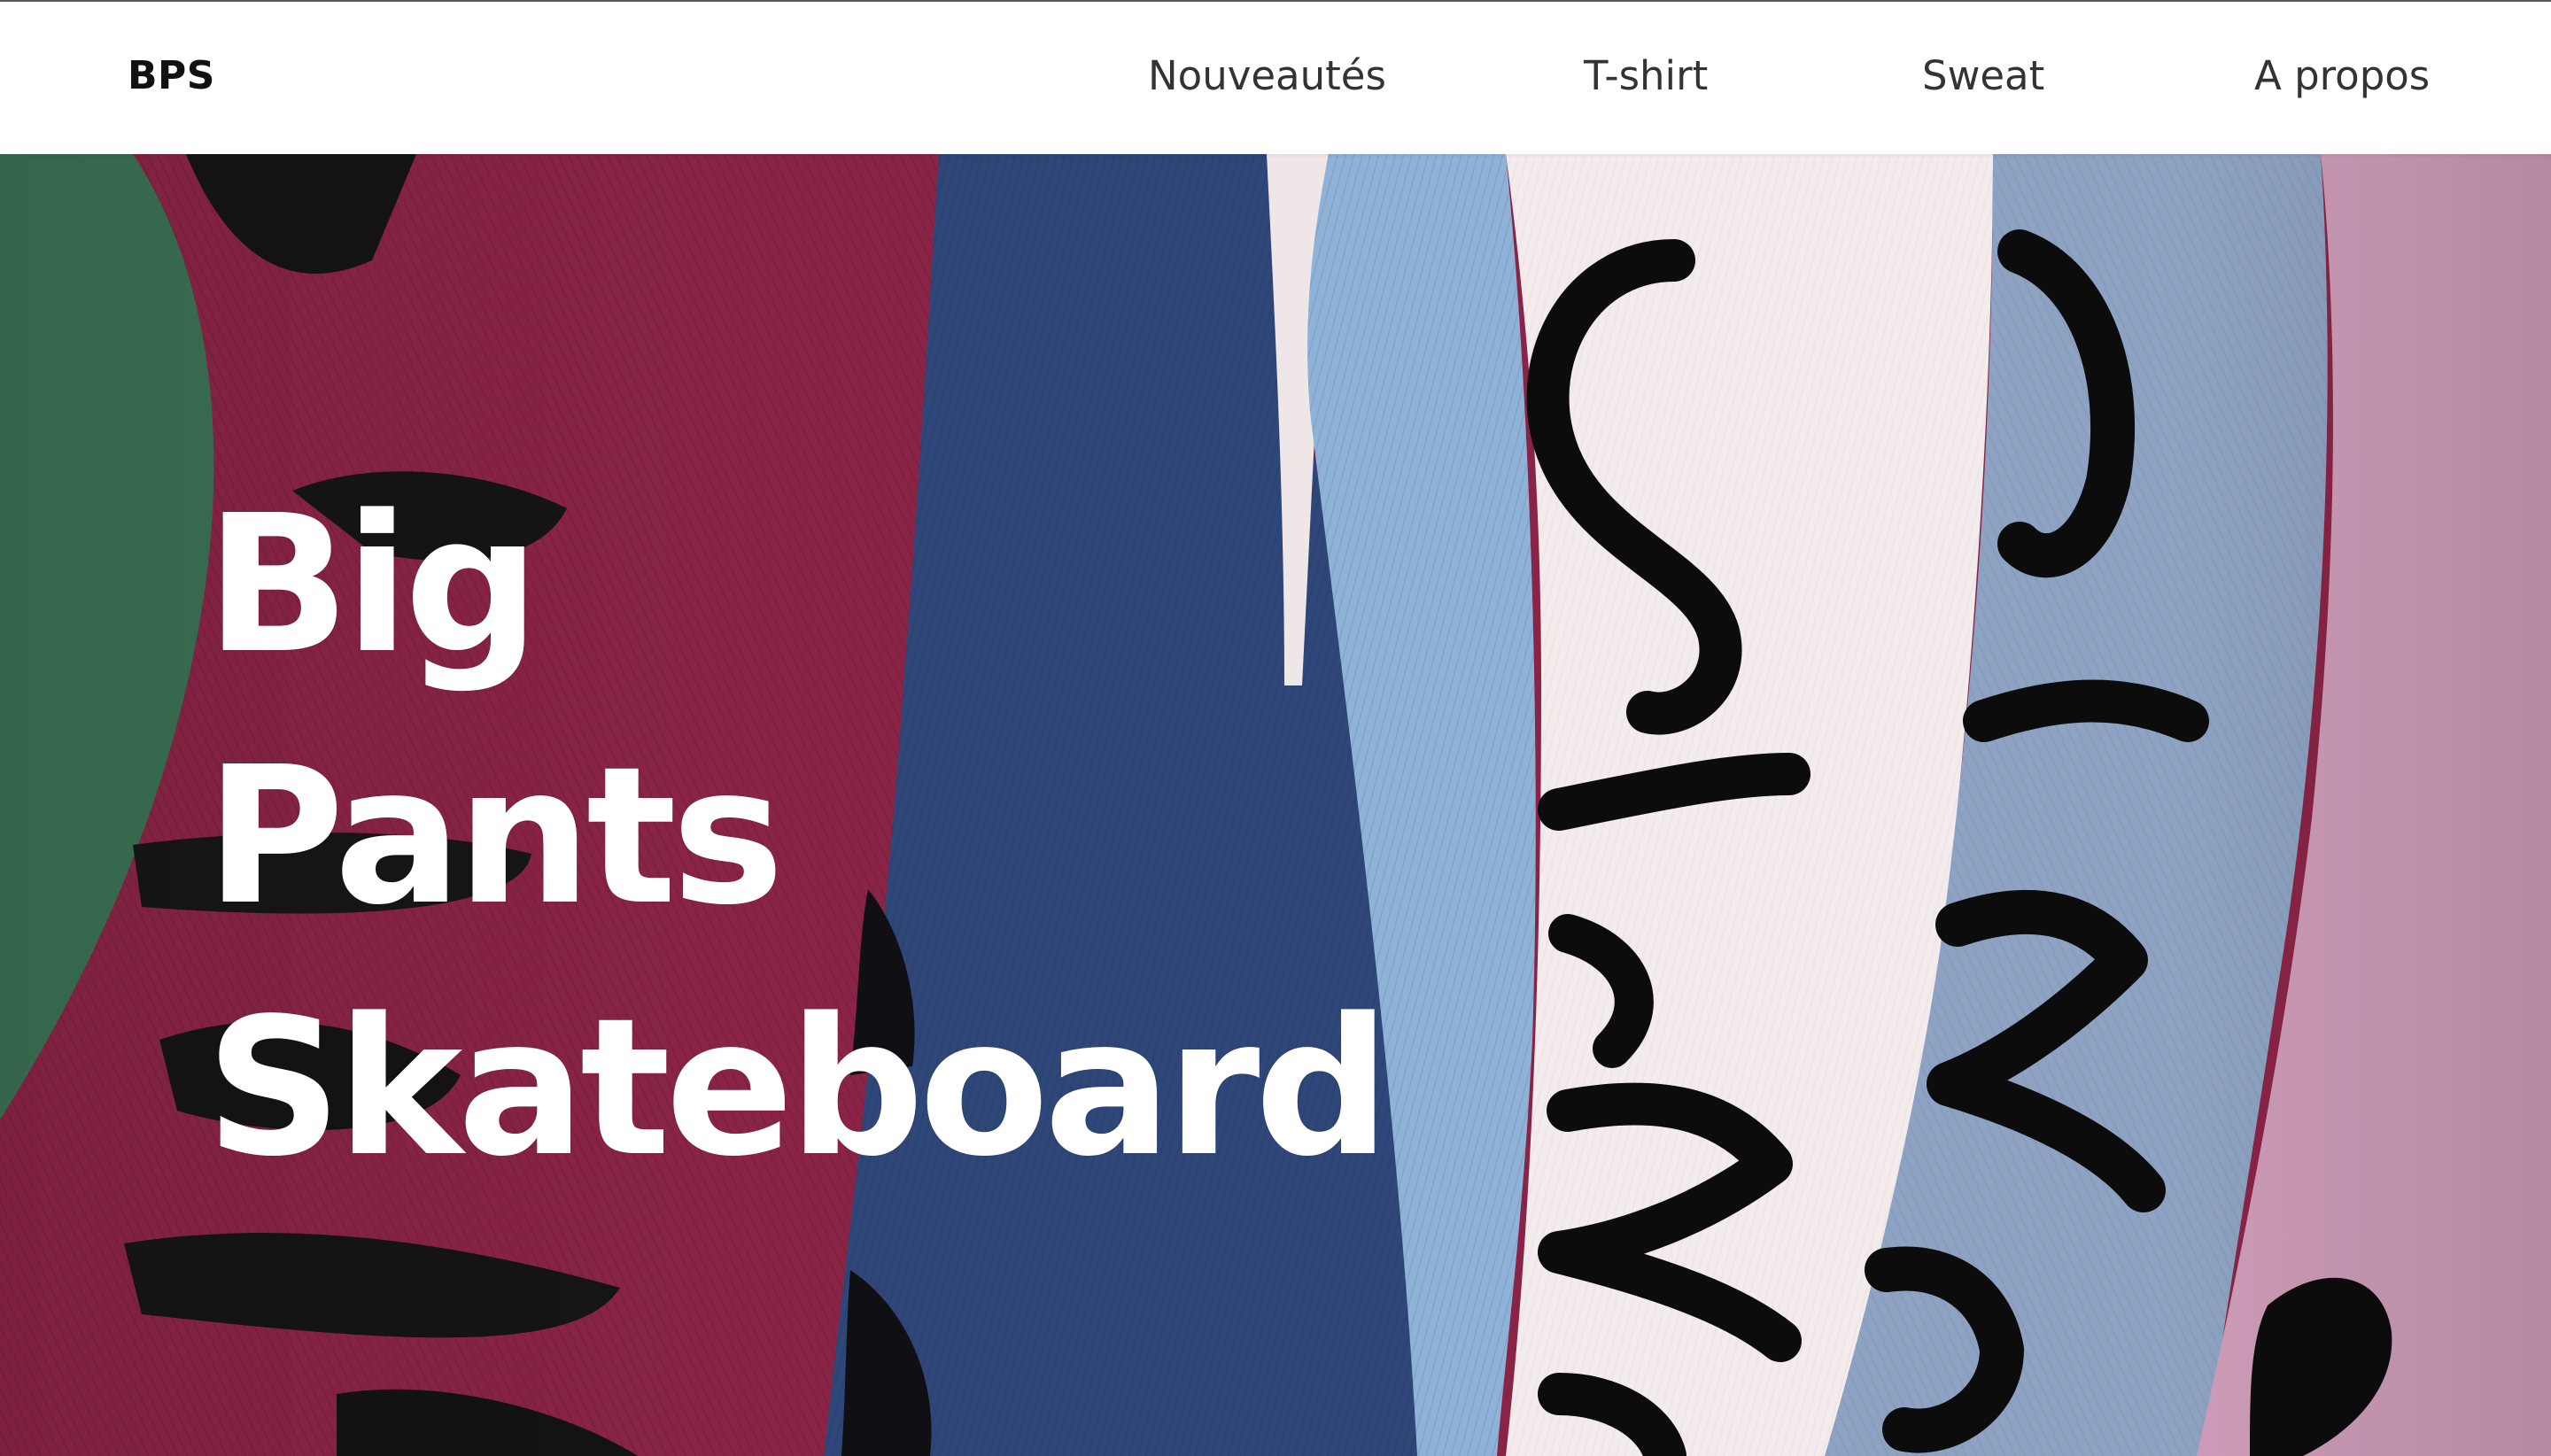 The height and width of the screenshot is (1456, 2551). I want to click on nav-link-a-propos: A propos, so click(2342, 76).